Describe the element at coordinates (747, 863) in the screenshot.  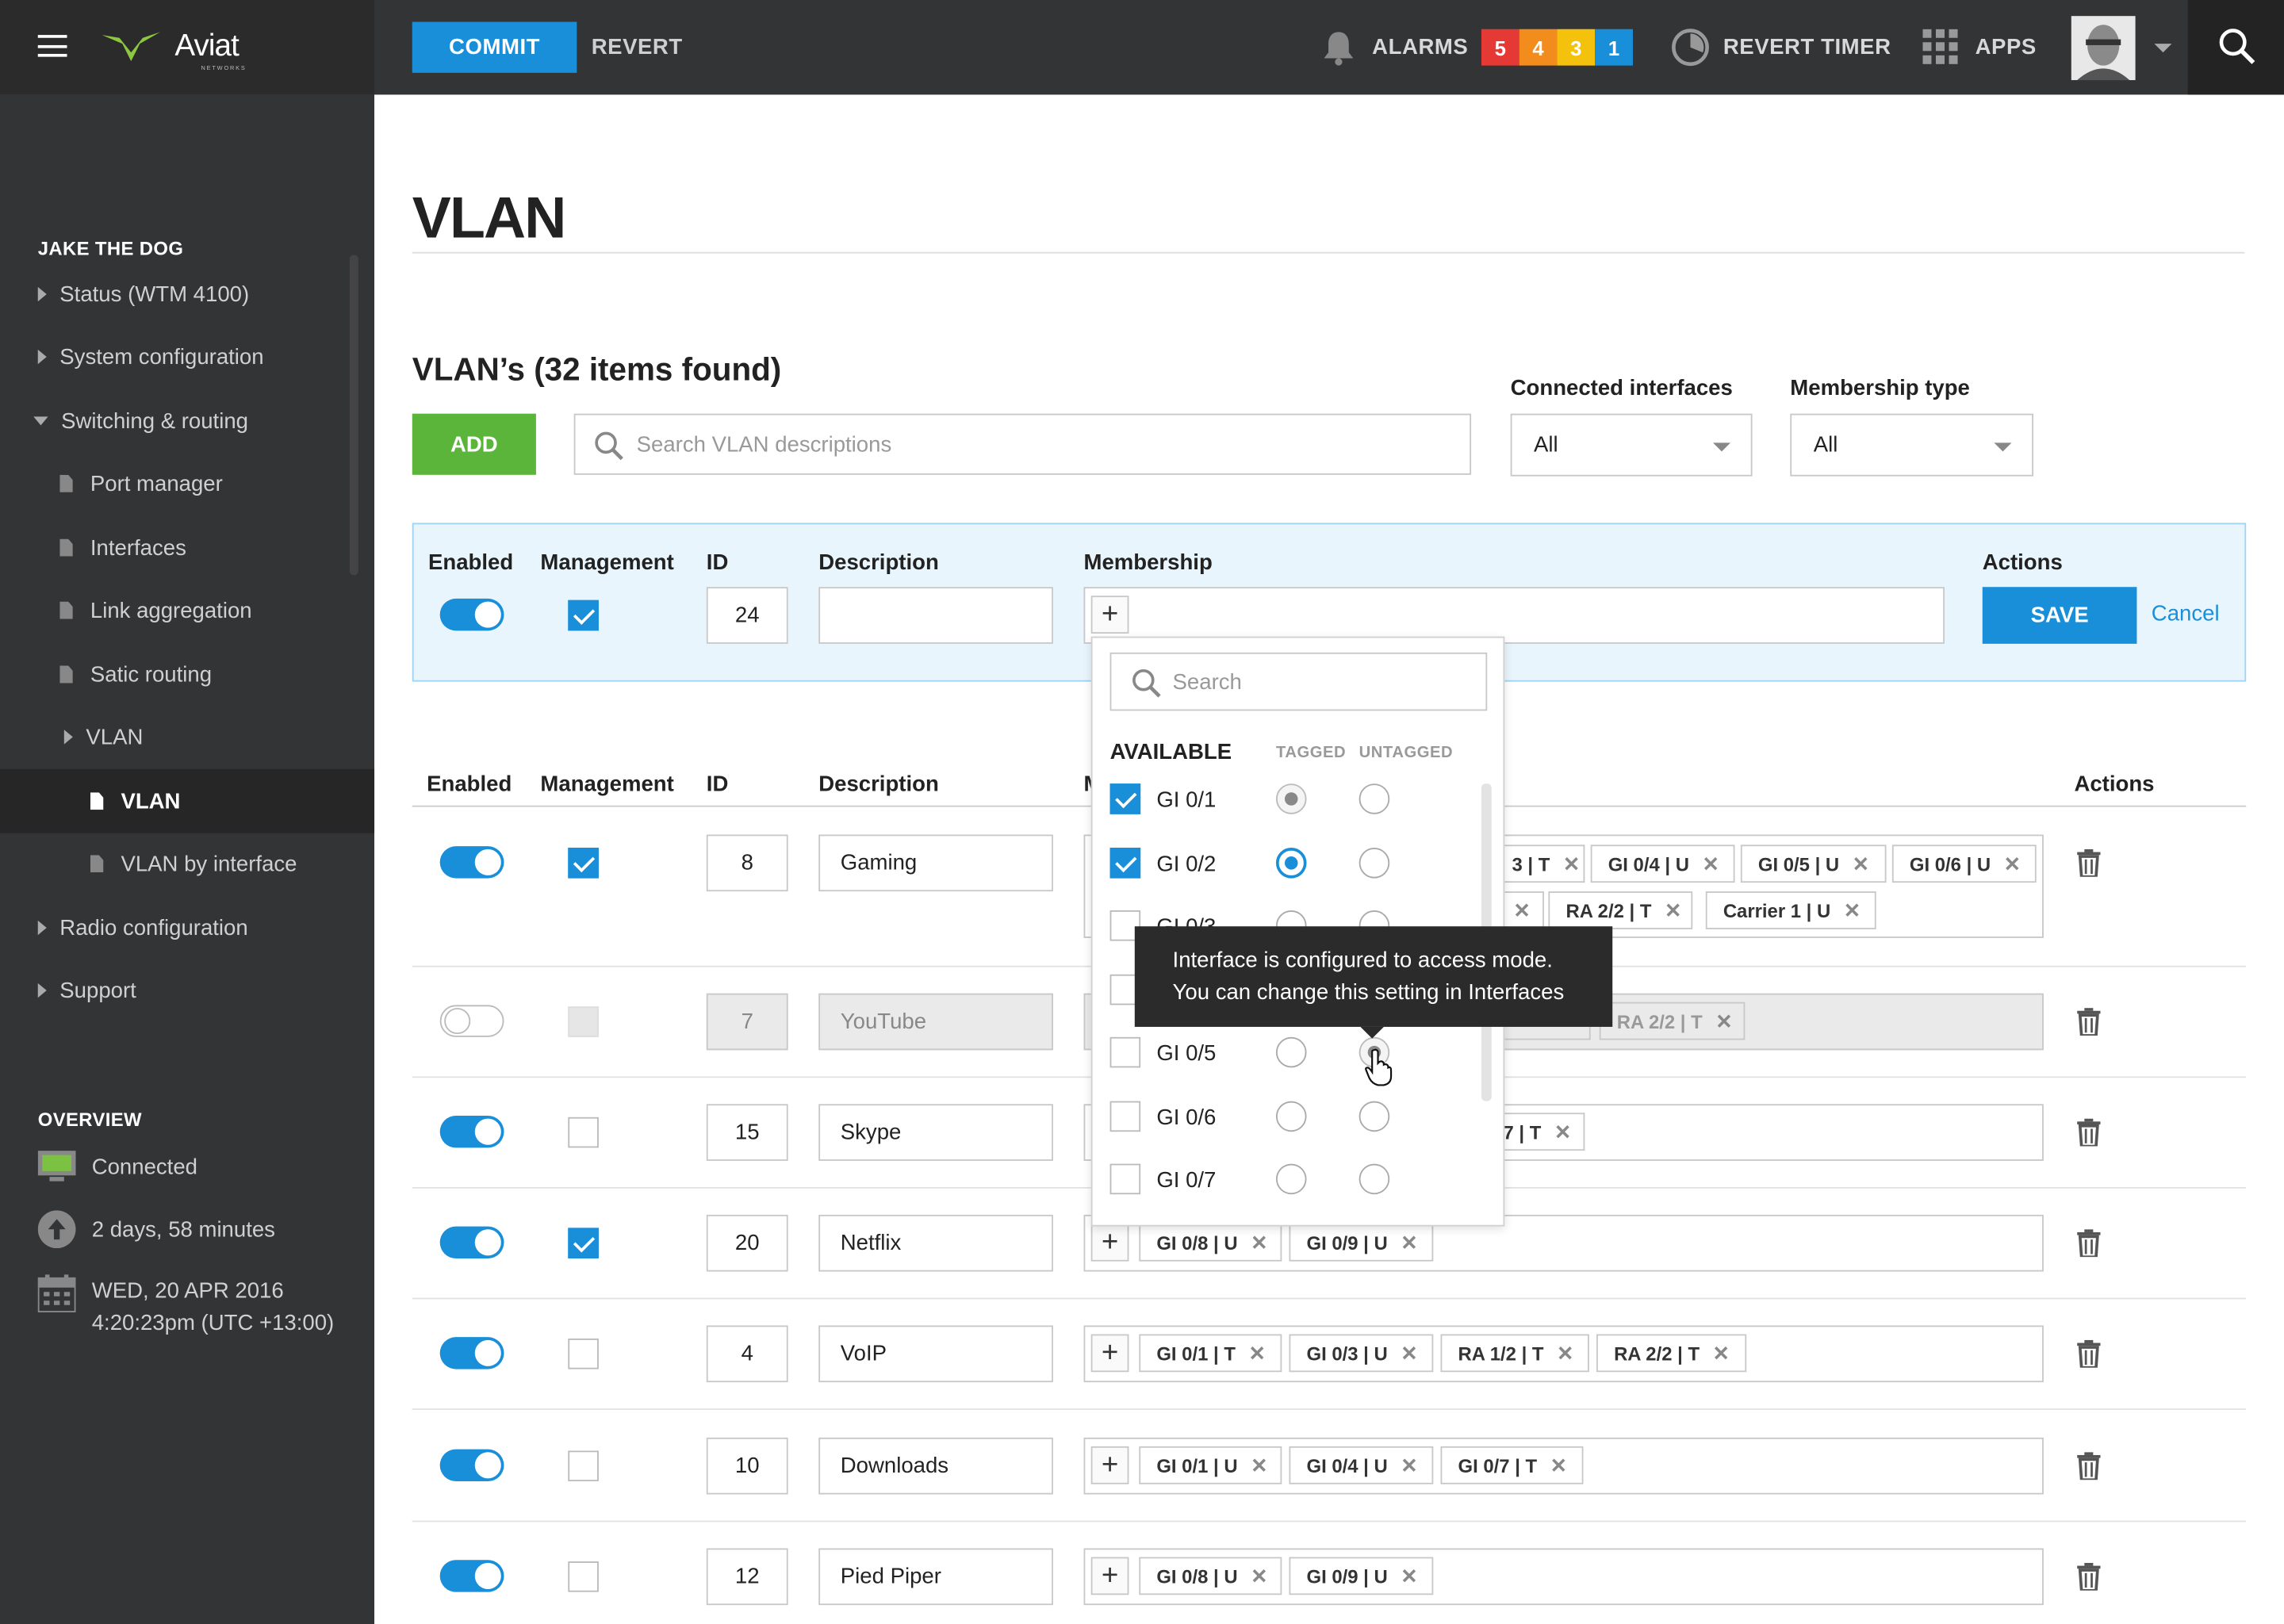
I see `id-input: 8` at that location.